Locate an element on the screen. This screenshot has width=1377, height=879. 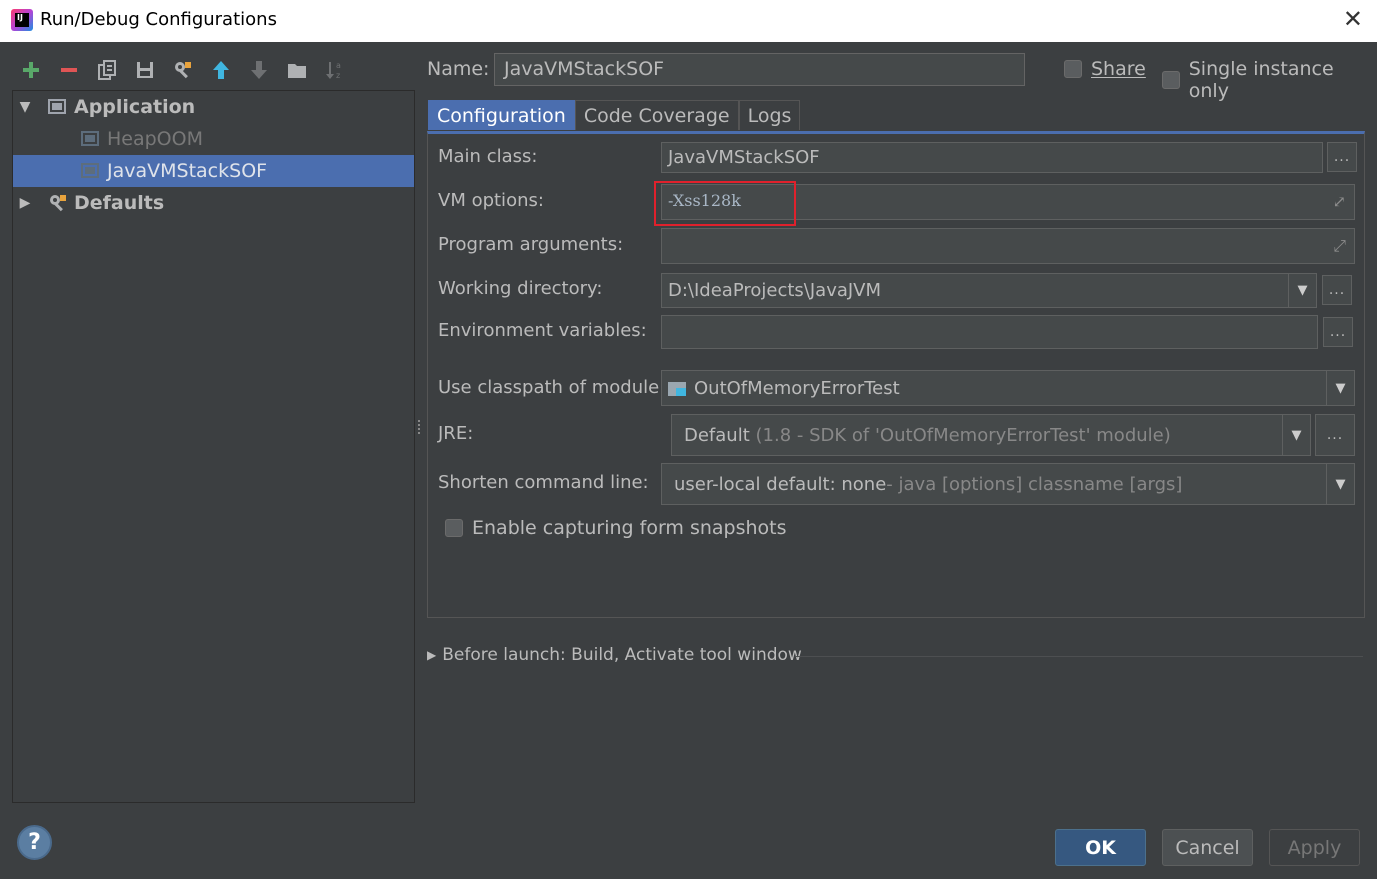
shorten-command-line-value: user-local default: none is located at coordinates (780, 484).